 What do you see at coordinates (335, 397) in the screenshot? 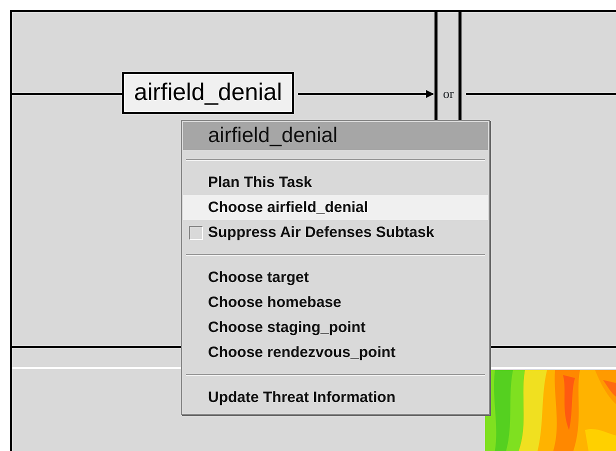
I see `menu-item: Update Threat Information` at bounding box center [335, 397].